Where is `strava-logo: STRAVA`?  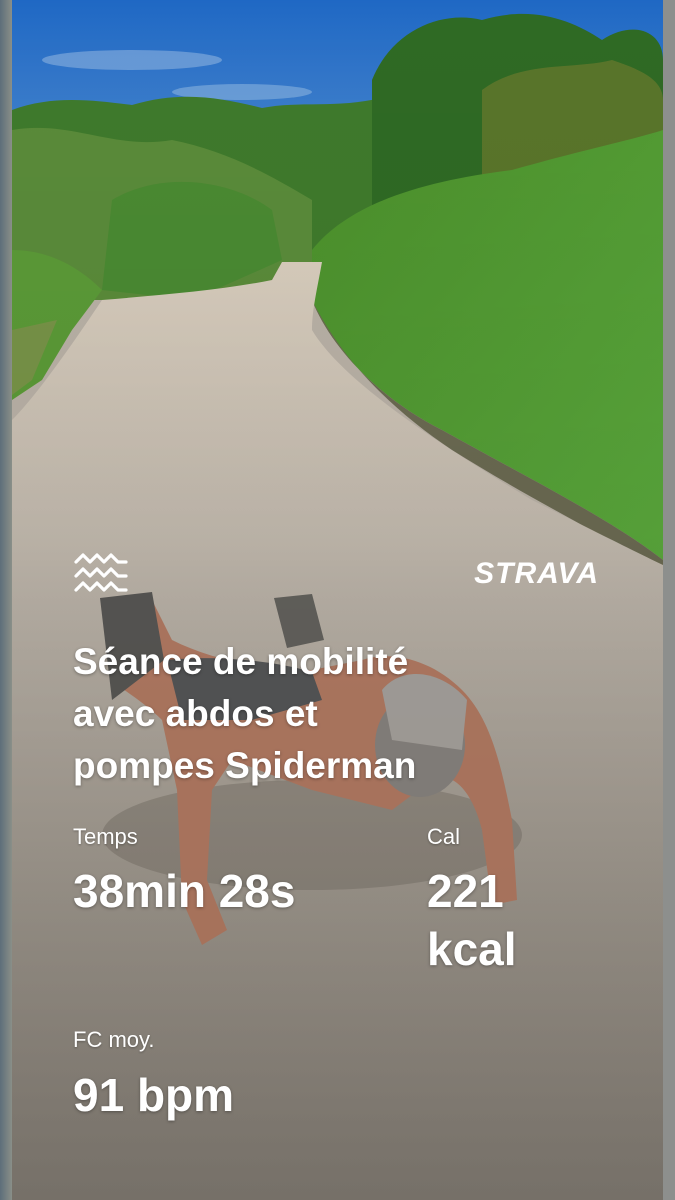 strava-logo: STRAVA is located at coordinates (536, 573).